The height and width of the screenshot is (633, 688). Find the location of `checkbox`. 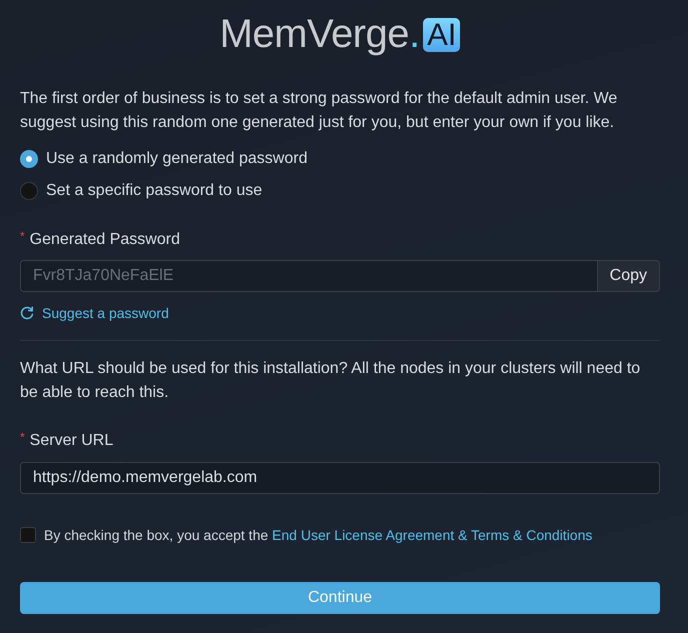

checkbox is located at coordinates (28, 535).